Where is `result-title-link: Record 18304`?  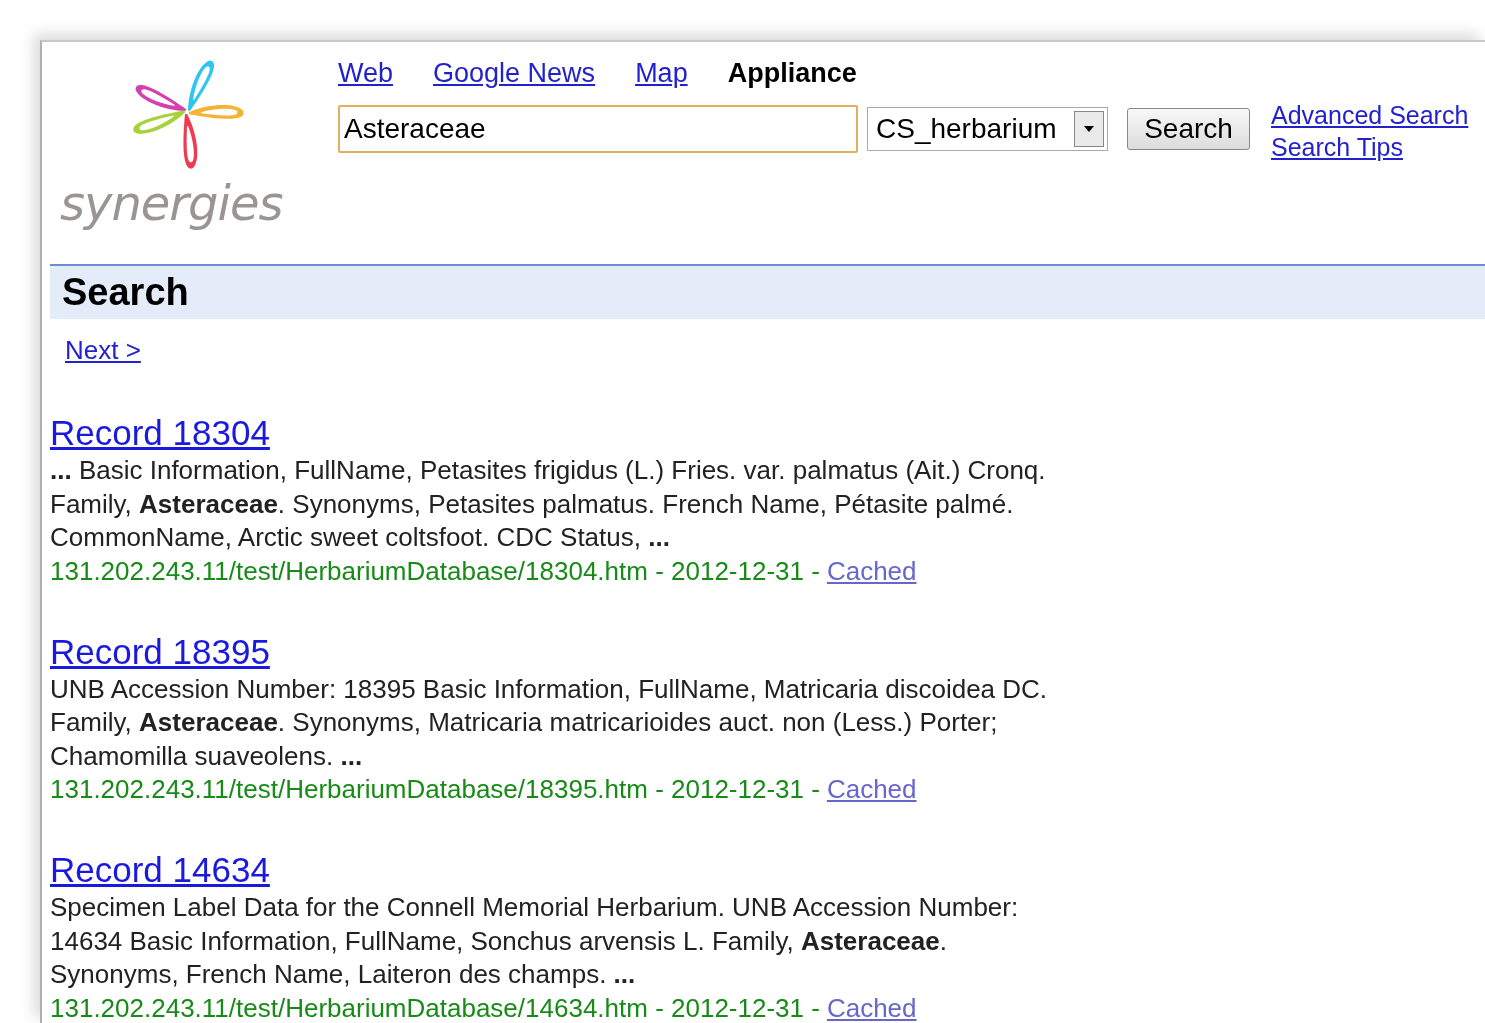 result-title-link: Record 18304 is located at coordinates (160, 433).